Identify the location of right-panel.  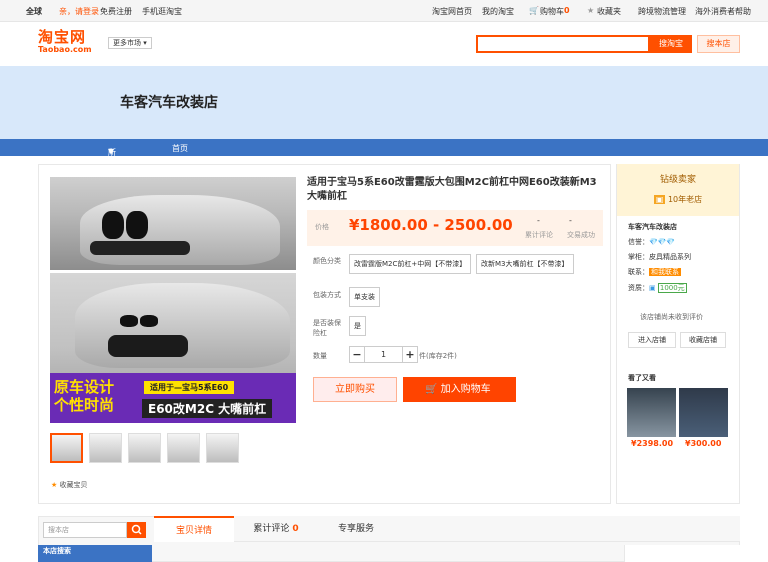
(682, 553).